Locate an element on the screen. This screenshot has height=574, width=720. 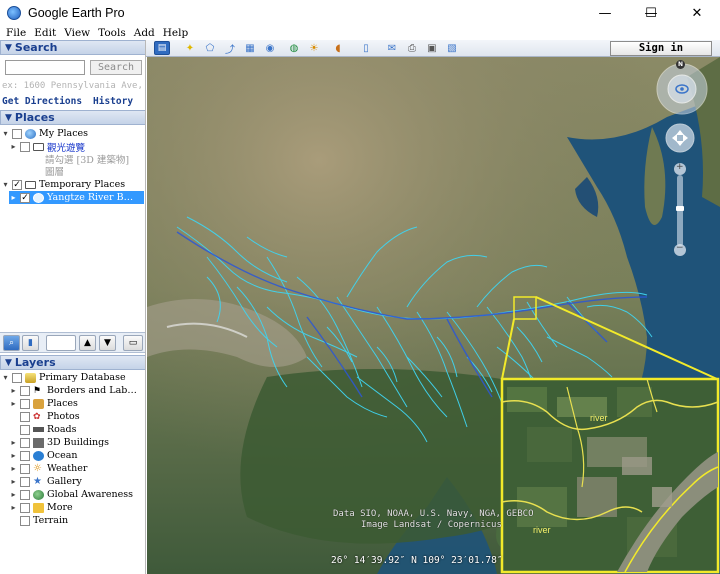
menu-edit: Edit is located at coordinates (45, 33).